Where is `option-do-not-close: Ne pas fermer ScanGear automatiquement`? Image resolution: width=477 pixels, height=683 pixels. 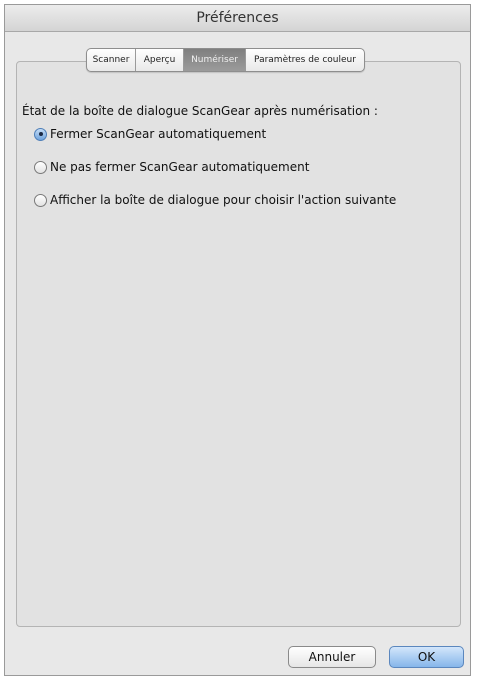
option-do-not-close: Ne pas fermer ScanGear automatiquement is located at coordinates (171, 167).